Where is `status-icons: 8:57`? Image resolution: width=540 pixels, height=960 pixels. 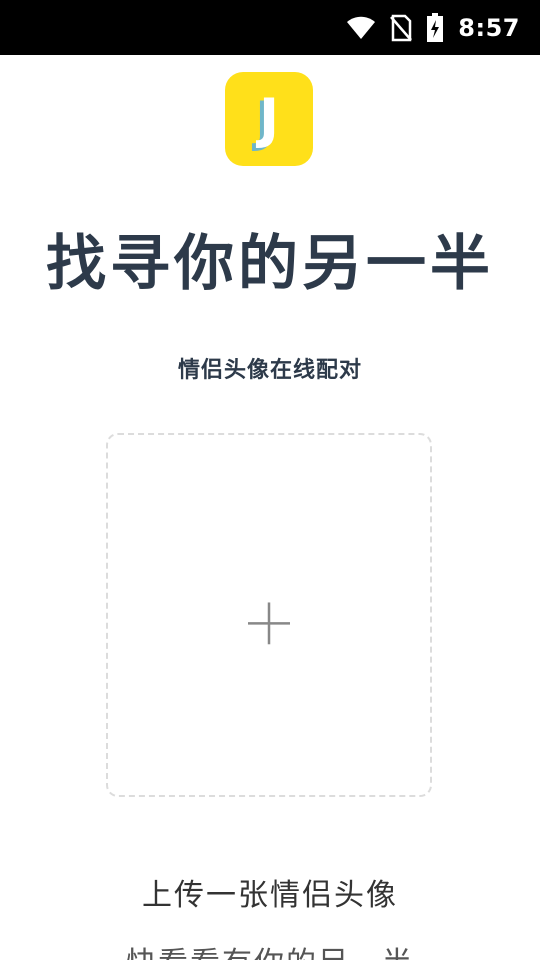 status-icons: 8:57 is located at coordinates (433, 28).